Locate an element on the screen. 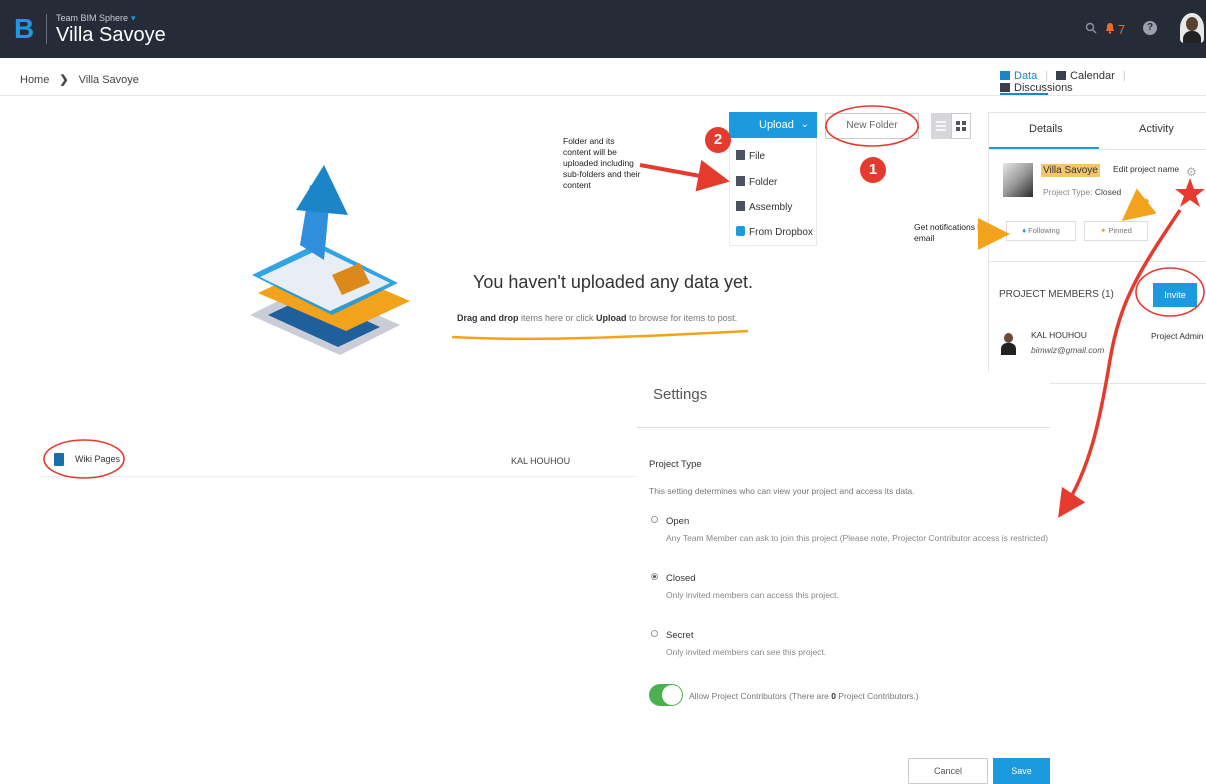 This screenshot has height=784, width=1206. dialog-divider is located at coordinates (843, 427).